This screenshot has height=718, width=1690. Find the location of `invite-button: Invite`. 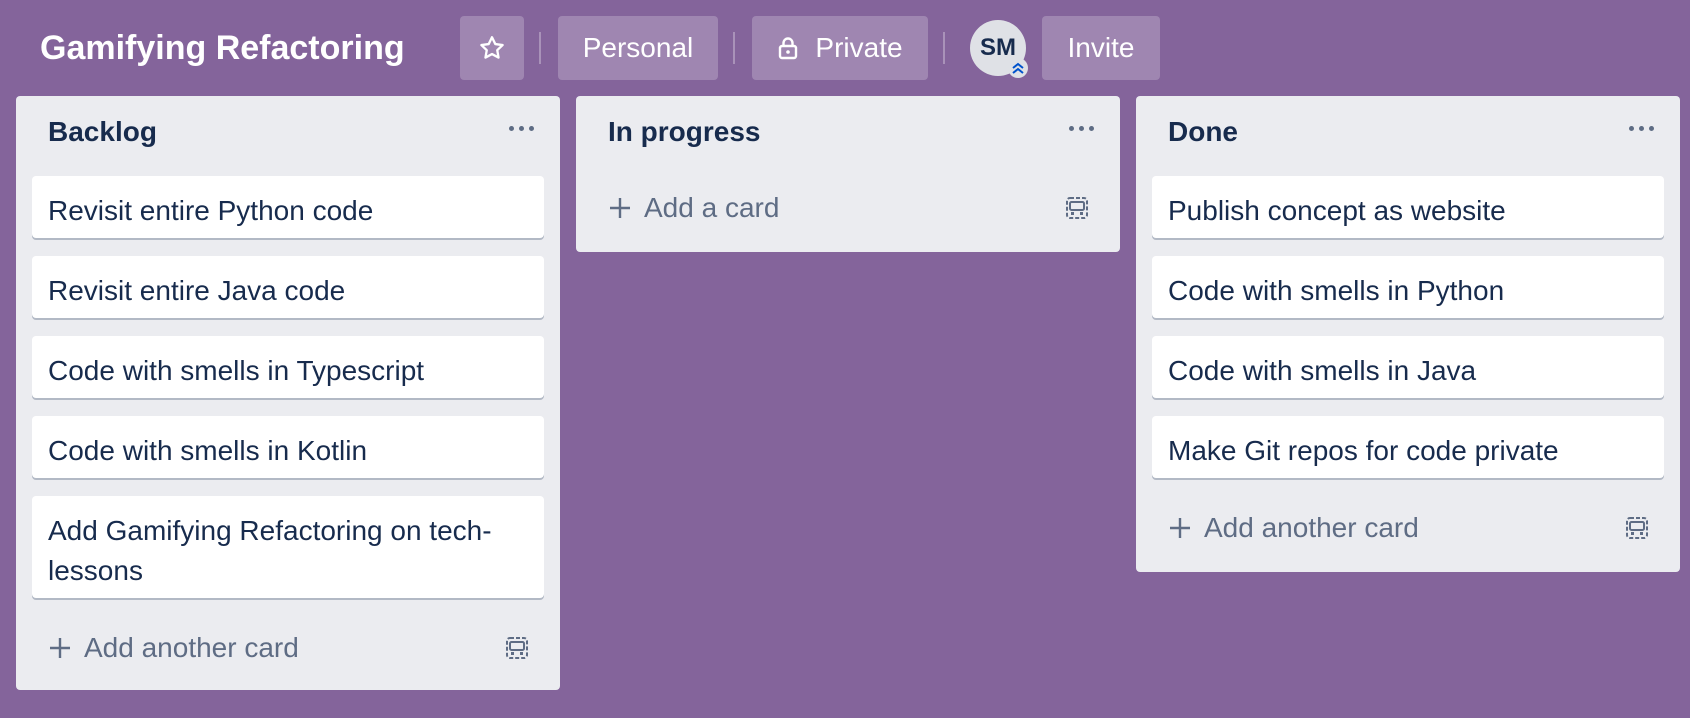

invite-button: Invite is located at coordinates (1101, 48).